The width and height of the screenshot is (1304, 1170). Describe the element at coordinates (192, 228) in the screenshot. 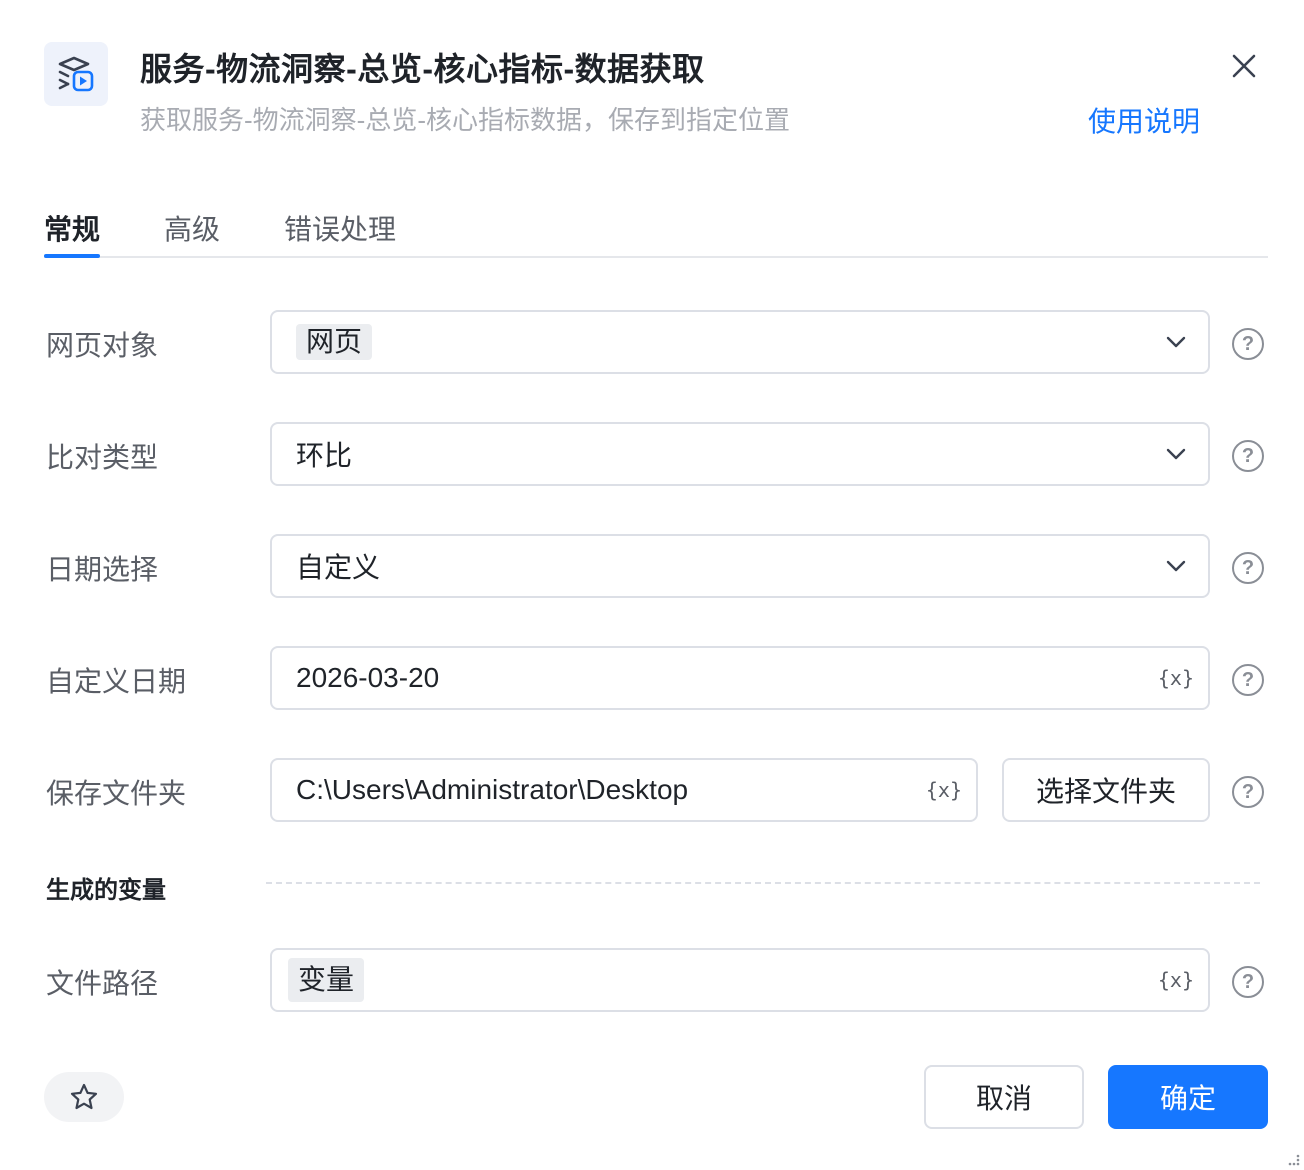

I see `tab-advanced: 高级` at that location.